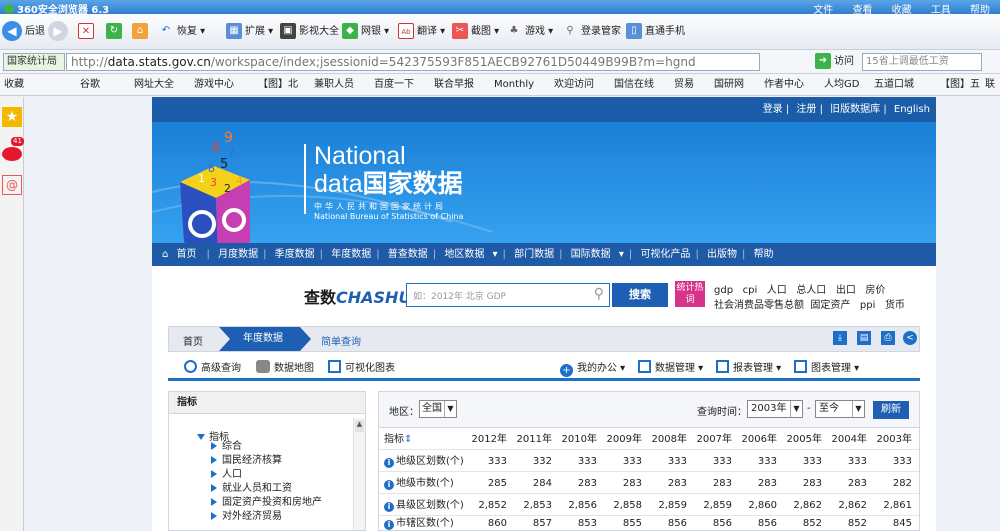 The height and width of the screenshot is (531, 1000). Describe the element at coordinates (855, 109) in the screenshot. I see `old-database-link: 旧版数据库` at that location.